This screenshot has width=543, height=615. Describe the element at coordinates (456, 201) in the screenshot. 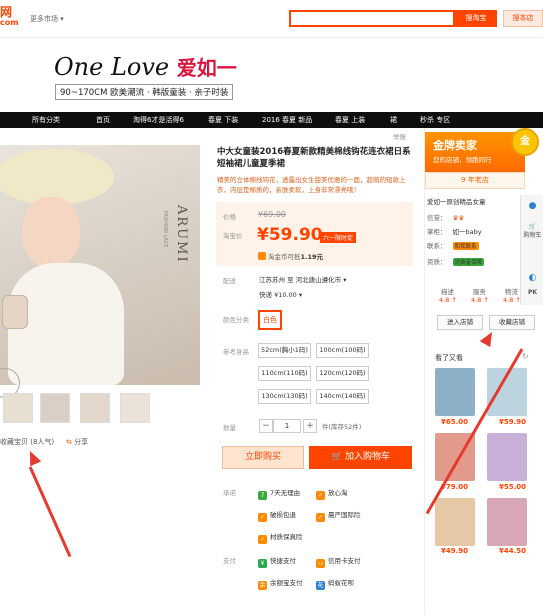

I see `shop-name: 爱如一原创精品女童` at that location.